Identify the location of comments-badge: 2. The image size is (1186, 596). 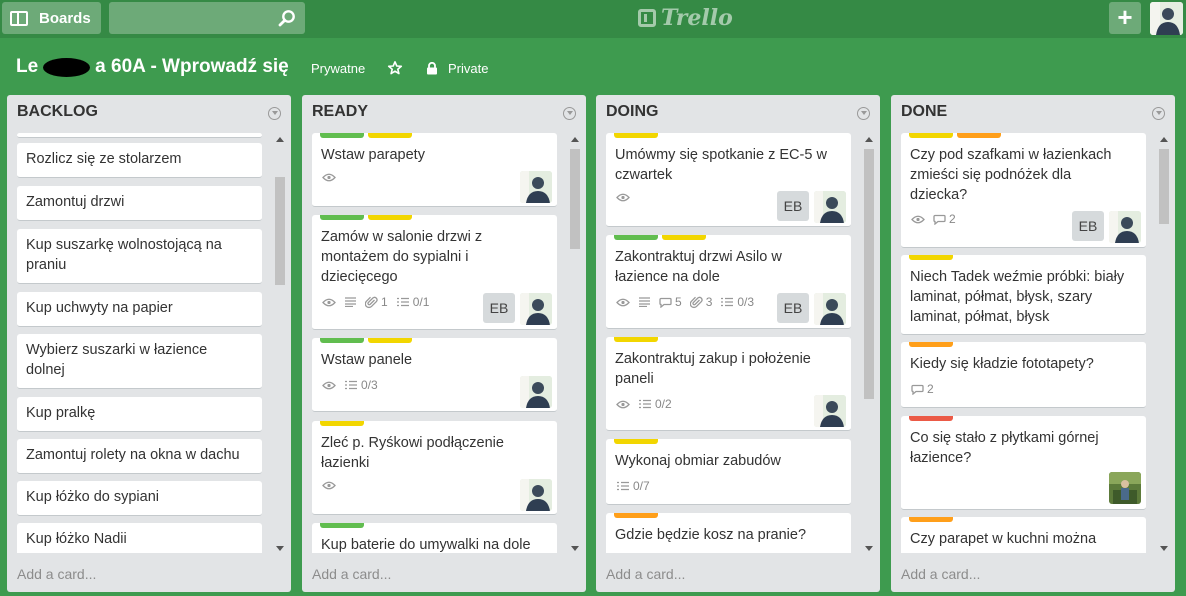
(944, 219).